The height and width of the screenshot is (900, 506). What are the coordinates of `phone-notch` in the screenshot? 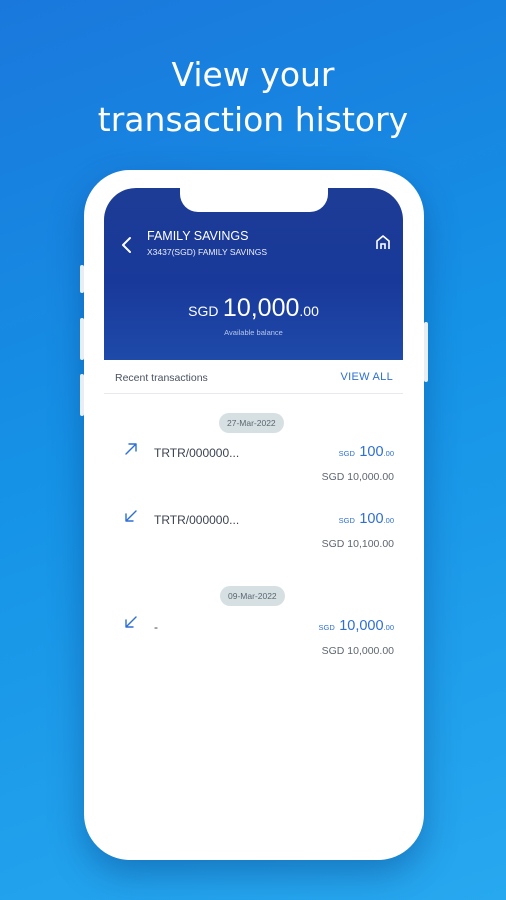 It's located at (254, 200).